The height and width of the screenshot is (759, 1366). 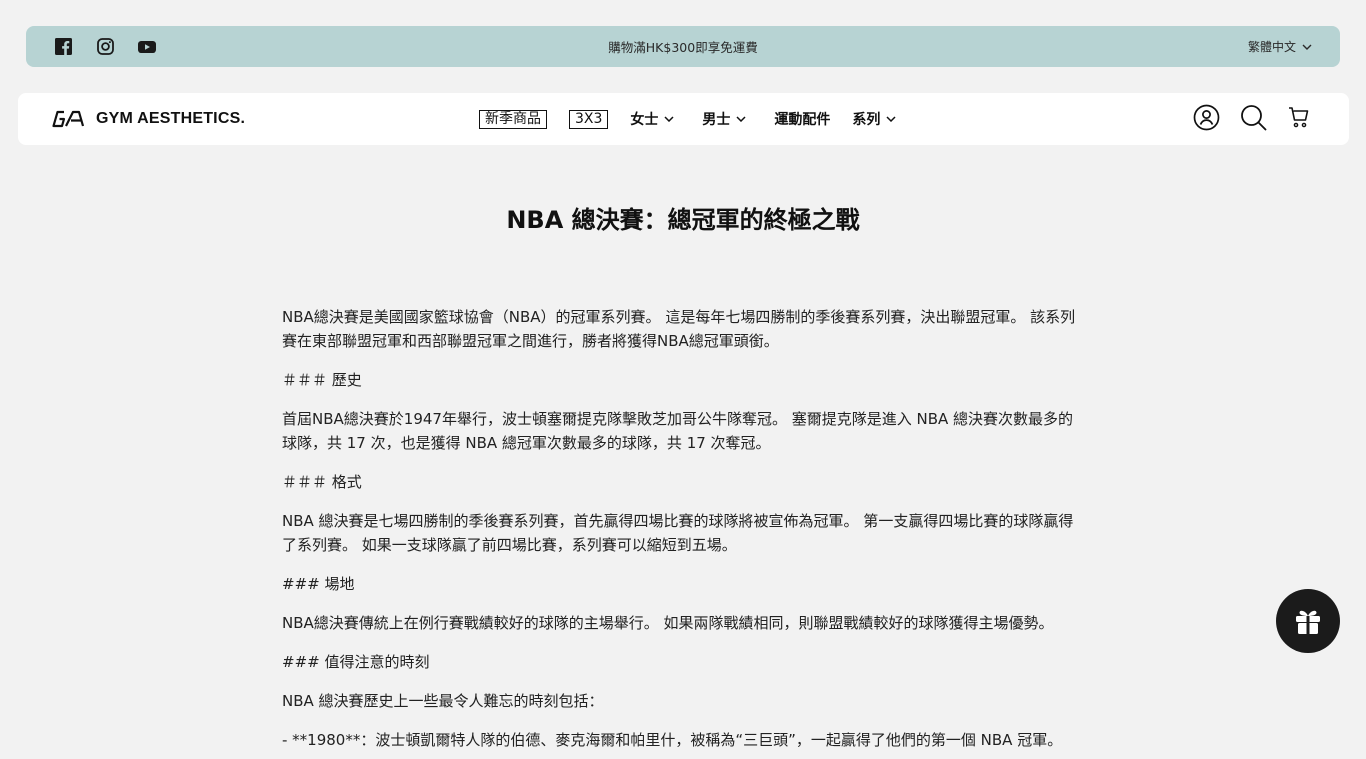 I want to click on social-links, so click(x=105, y=46).